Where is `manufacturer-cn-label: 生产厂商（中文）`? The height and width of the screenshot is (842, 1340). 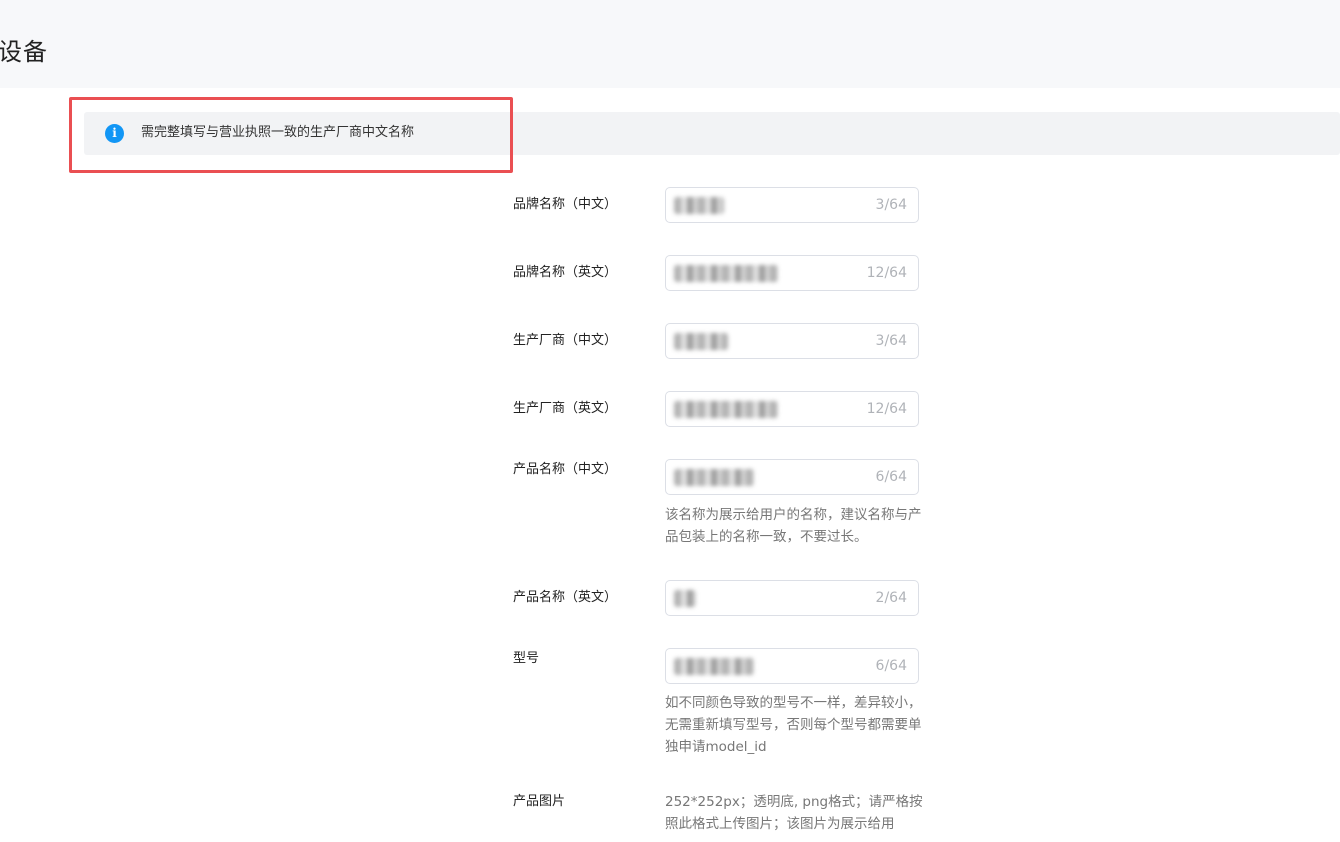
manufacturer-cn-label: 生产厂商（中文） is located at coordinates (565, 340).